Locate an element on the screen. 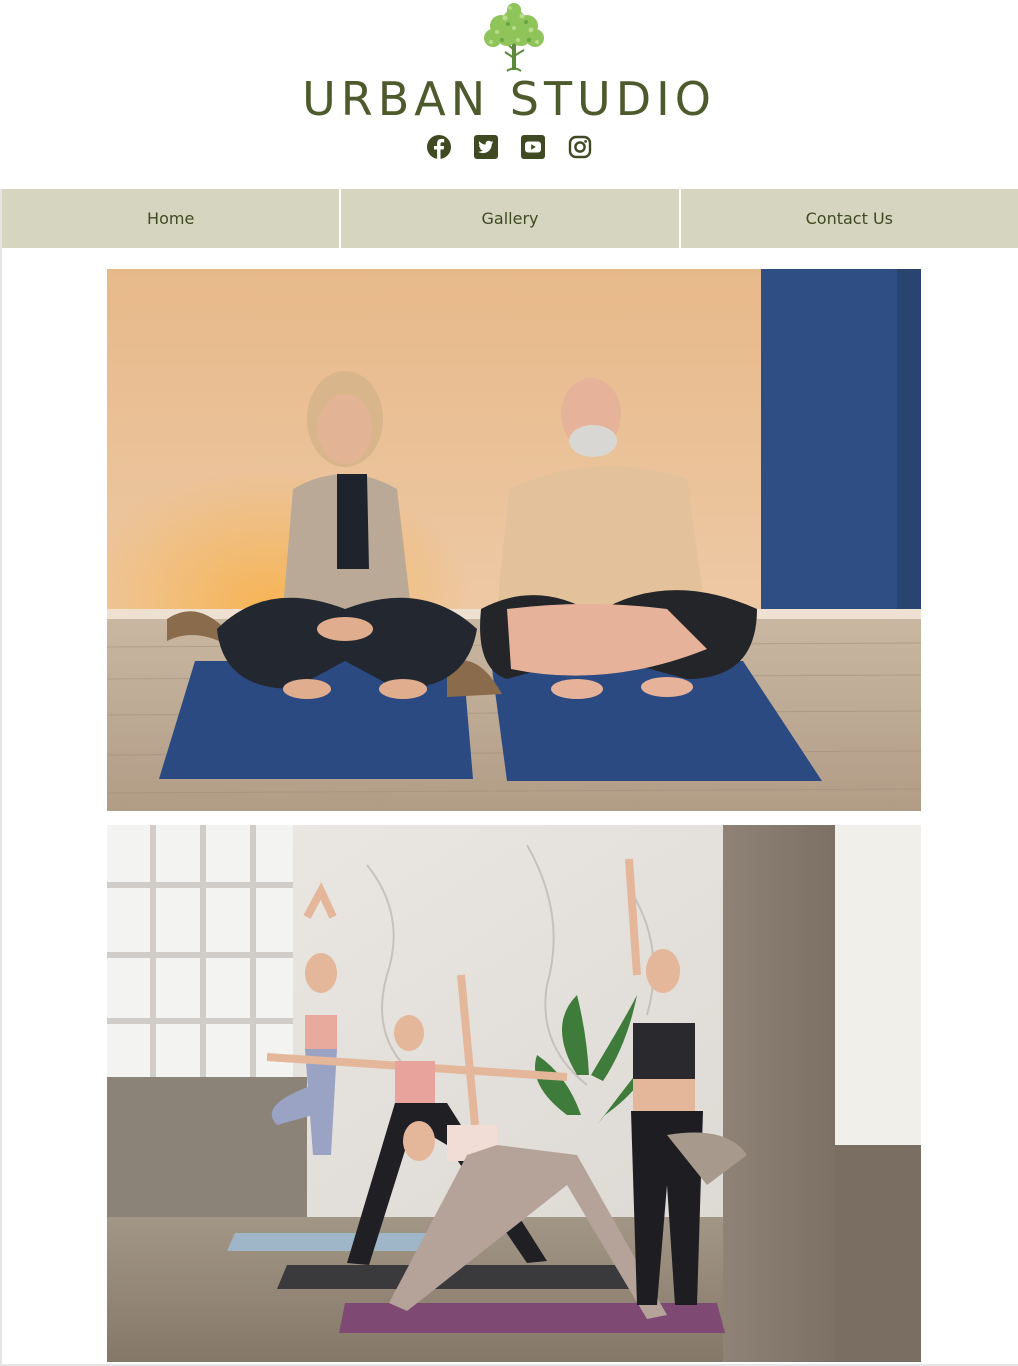 This screenshot has height=1366, width=1018. social-links is located at coordinates (509, 149).